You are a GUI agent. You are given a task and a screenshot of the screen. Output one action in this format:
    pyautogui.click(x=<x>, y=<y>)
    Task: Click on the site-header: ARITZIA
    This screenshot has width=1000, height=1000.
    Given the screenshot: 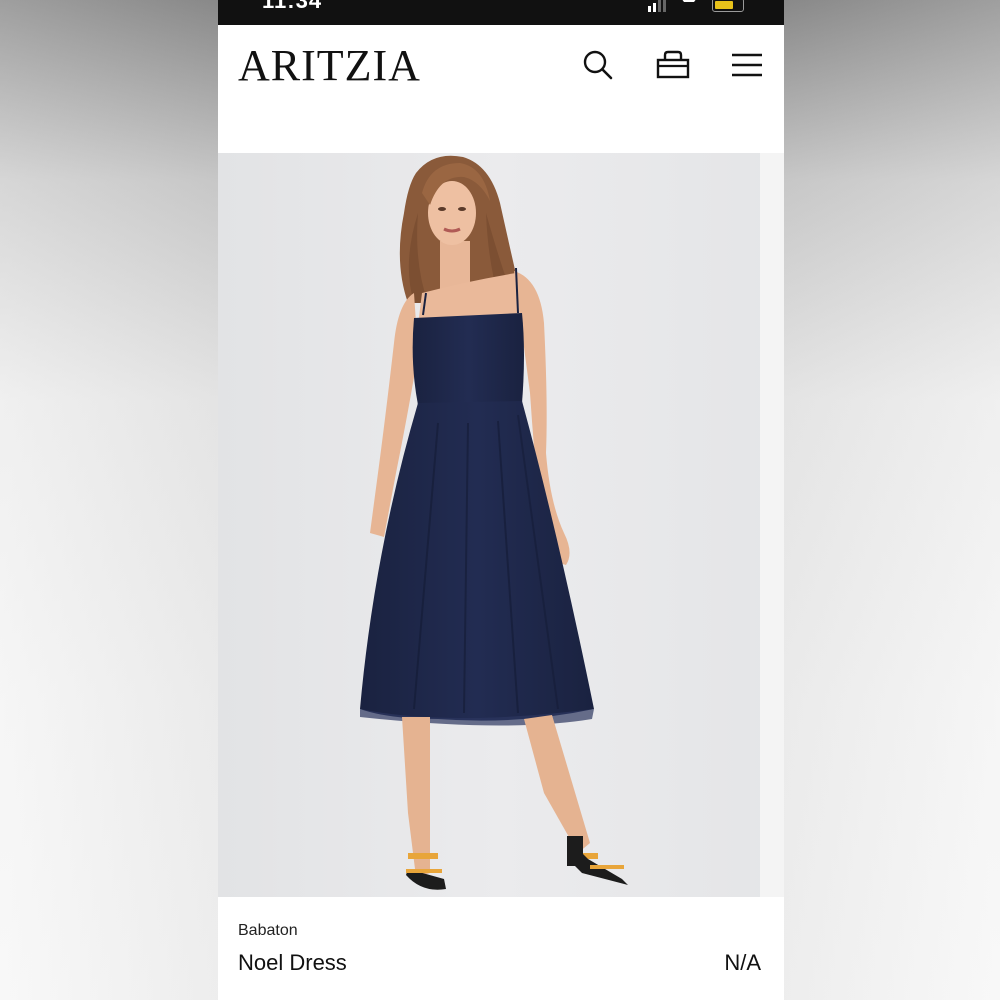 What is the action you would take?
    pyautogui.click(x=501, y=89)
    